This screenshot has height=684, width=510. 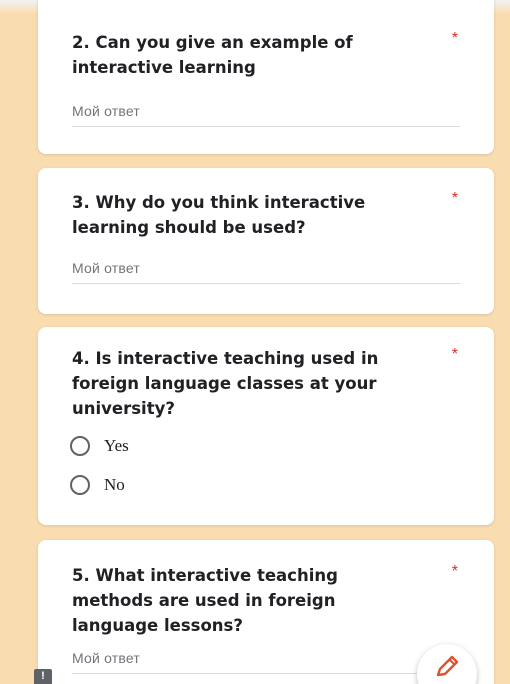 What do you see at coordinates (189, 227) in the screenshot?
I see `question-title-line: learning should be used?` at bounding box center [189, 227].